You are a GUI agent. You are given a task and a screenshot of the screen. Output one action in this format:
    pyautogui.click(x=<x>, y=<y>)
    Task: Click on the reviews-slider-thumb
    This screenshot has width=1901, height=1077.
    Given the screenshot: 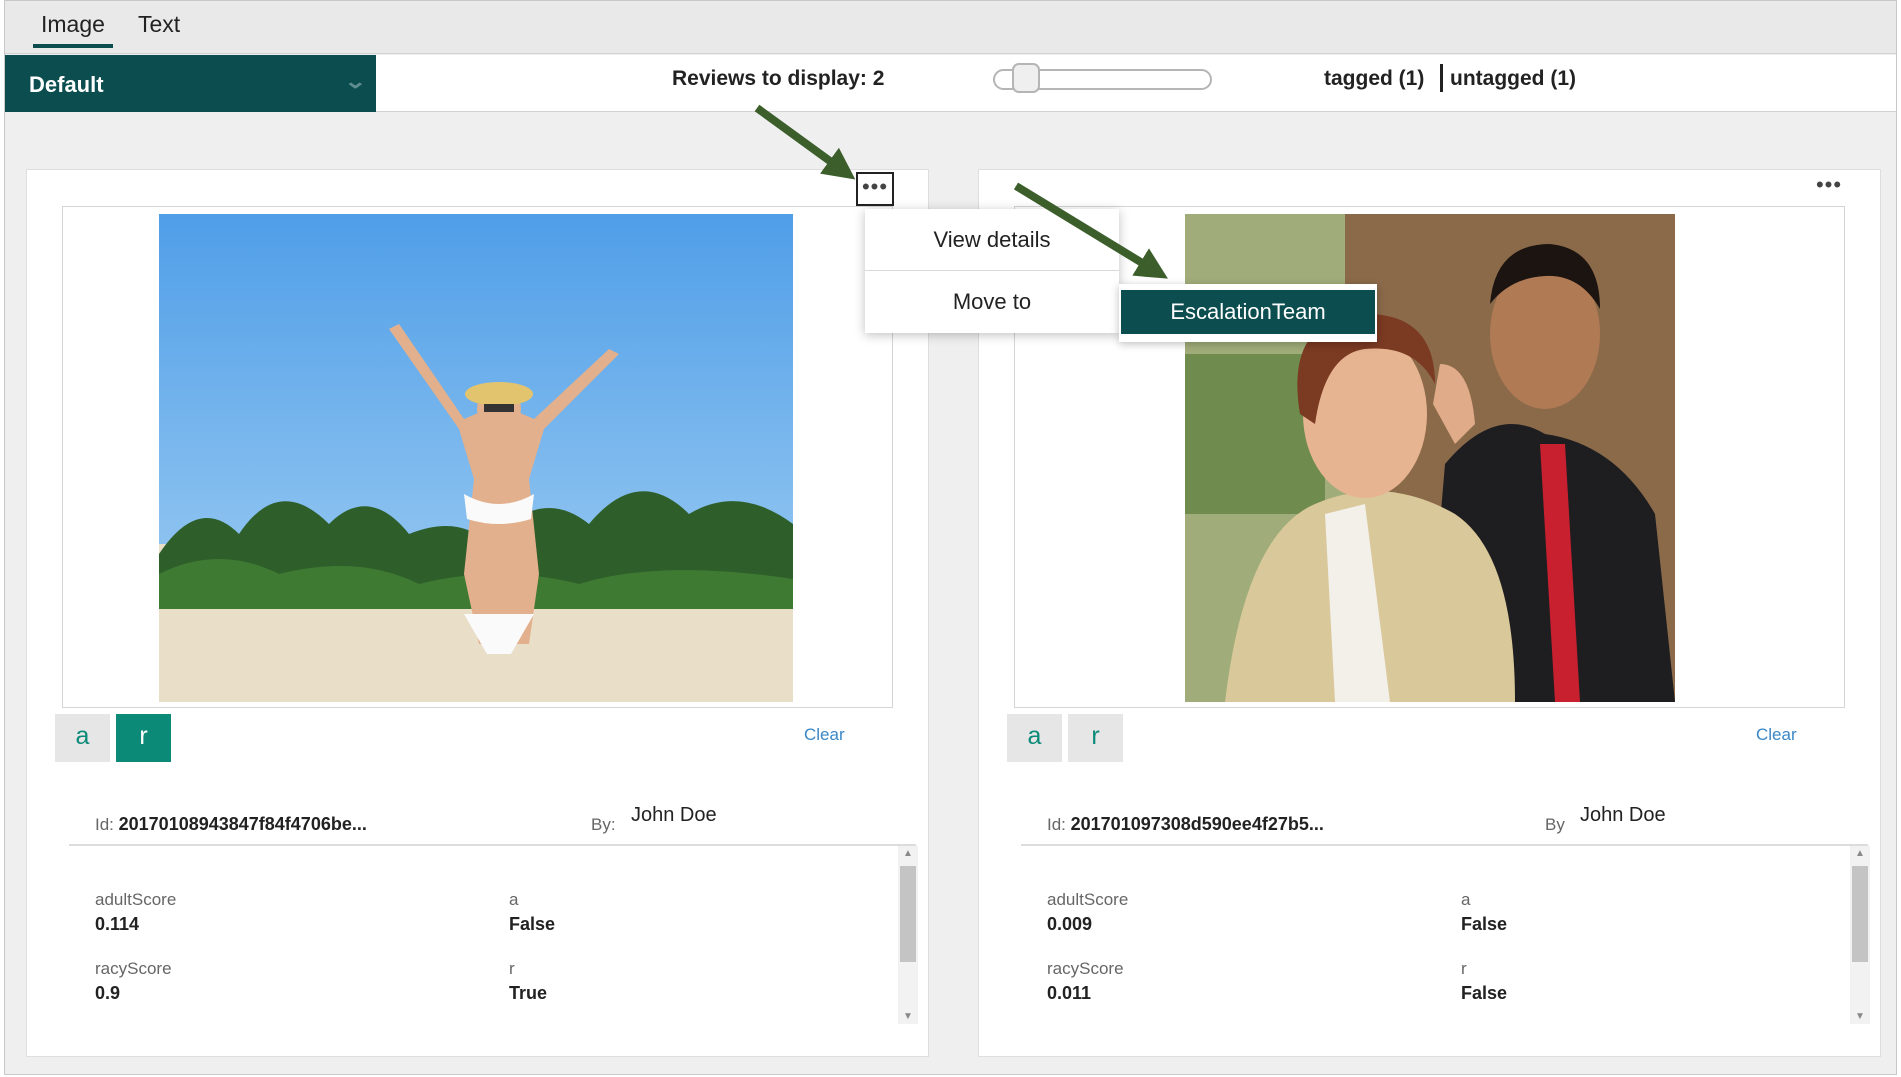 What is the action you would take?
    pyautogui.click(x=1026, y=78)
    